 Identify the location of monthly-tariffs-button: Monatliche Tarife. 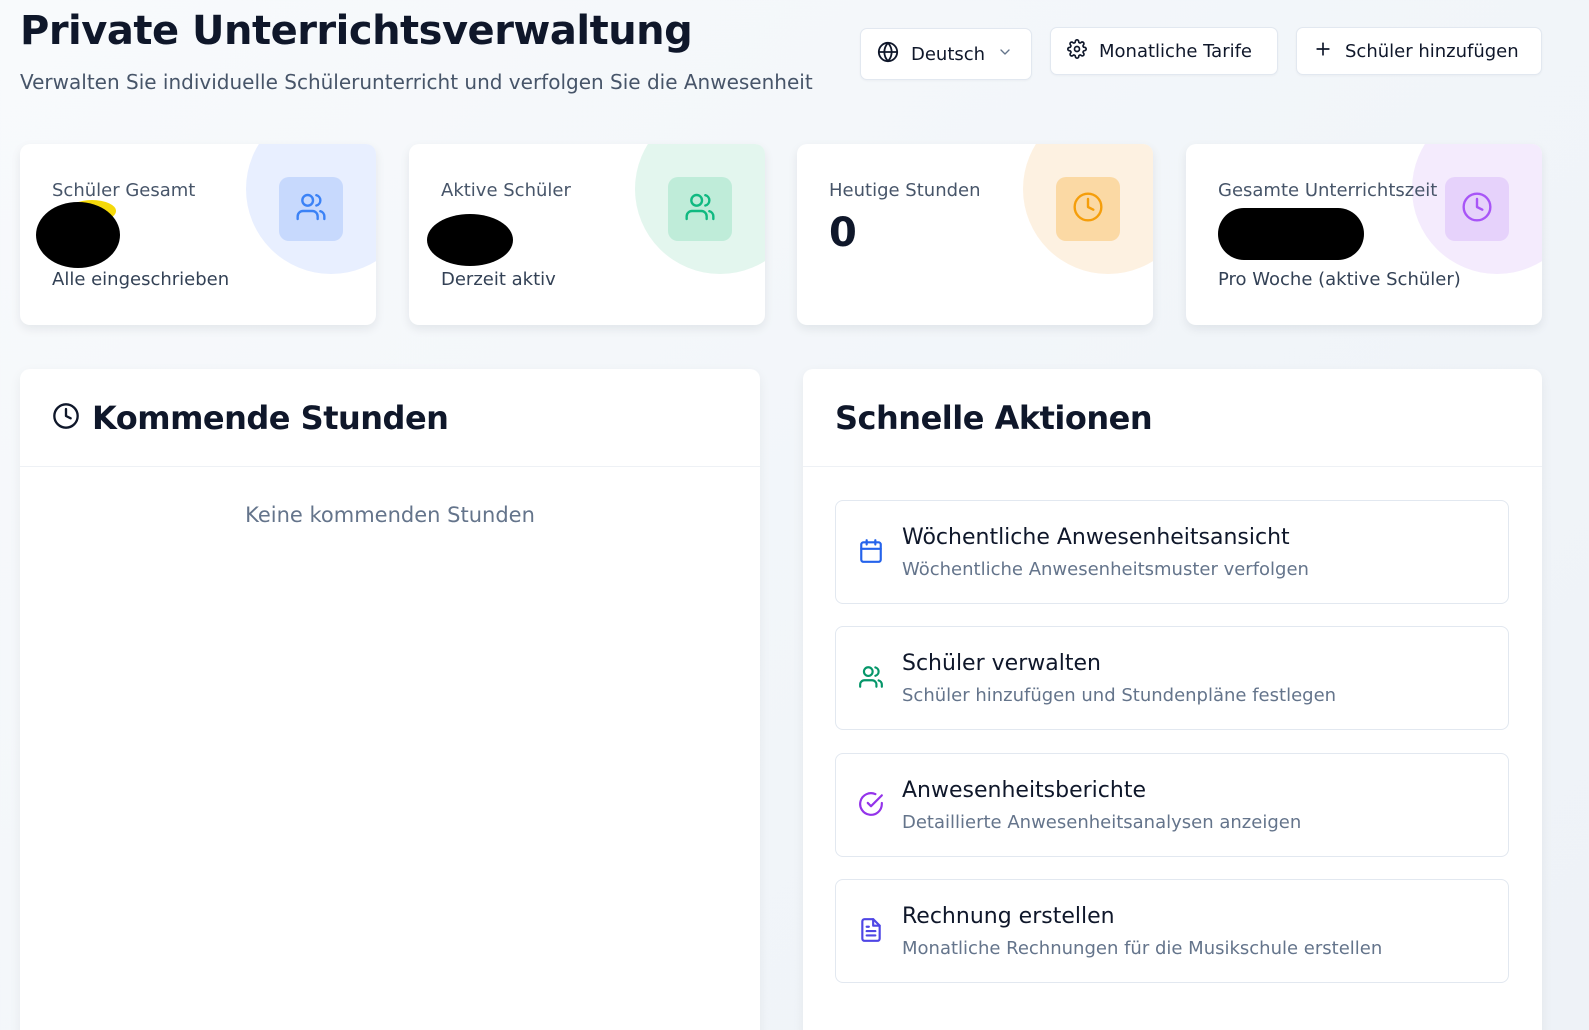
(1164, 51).